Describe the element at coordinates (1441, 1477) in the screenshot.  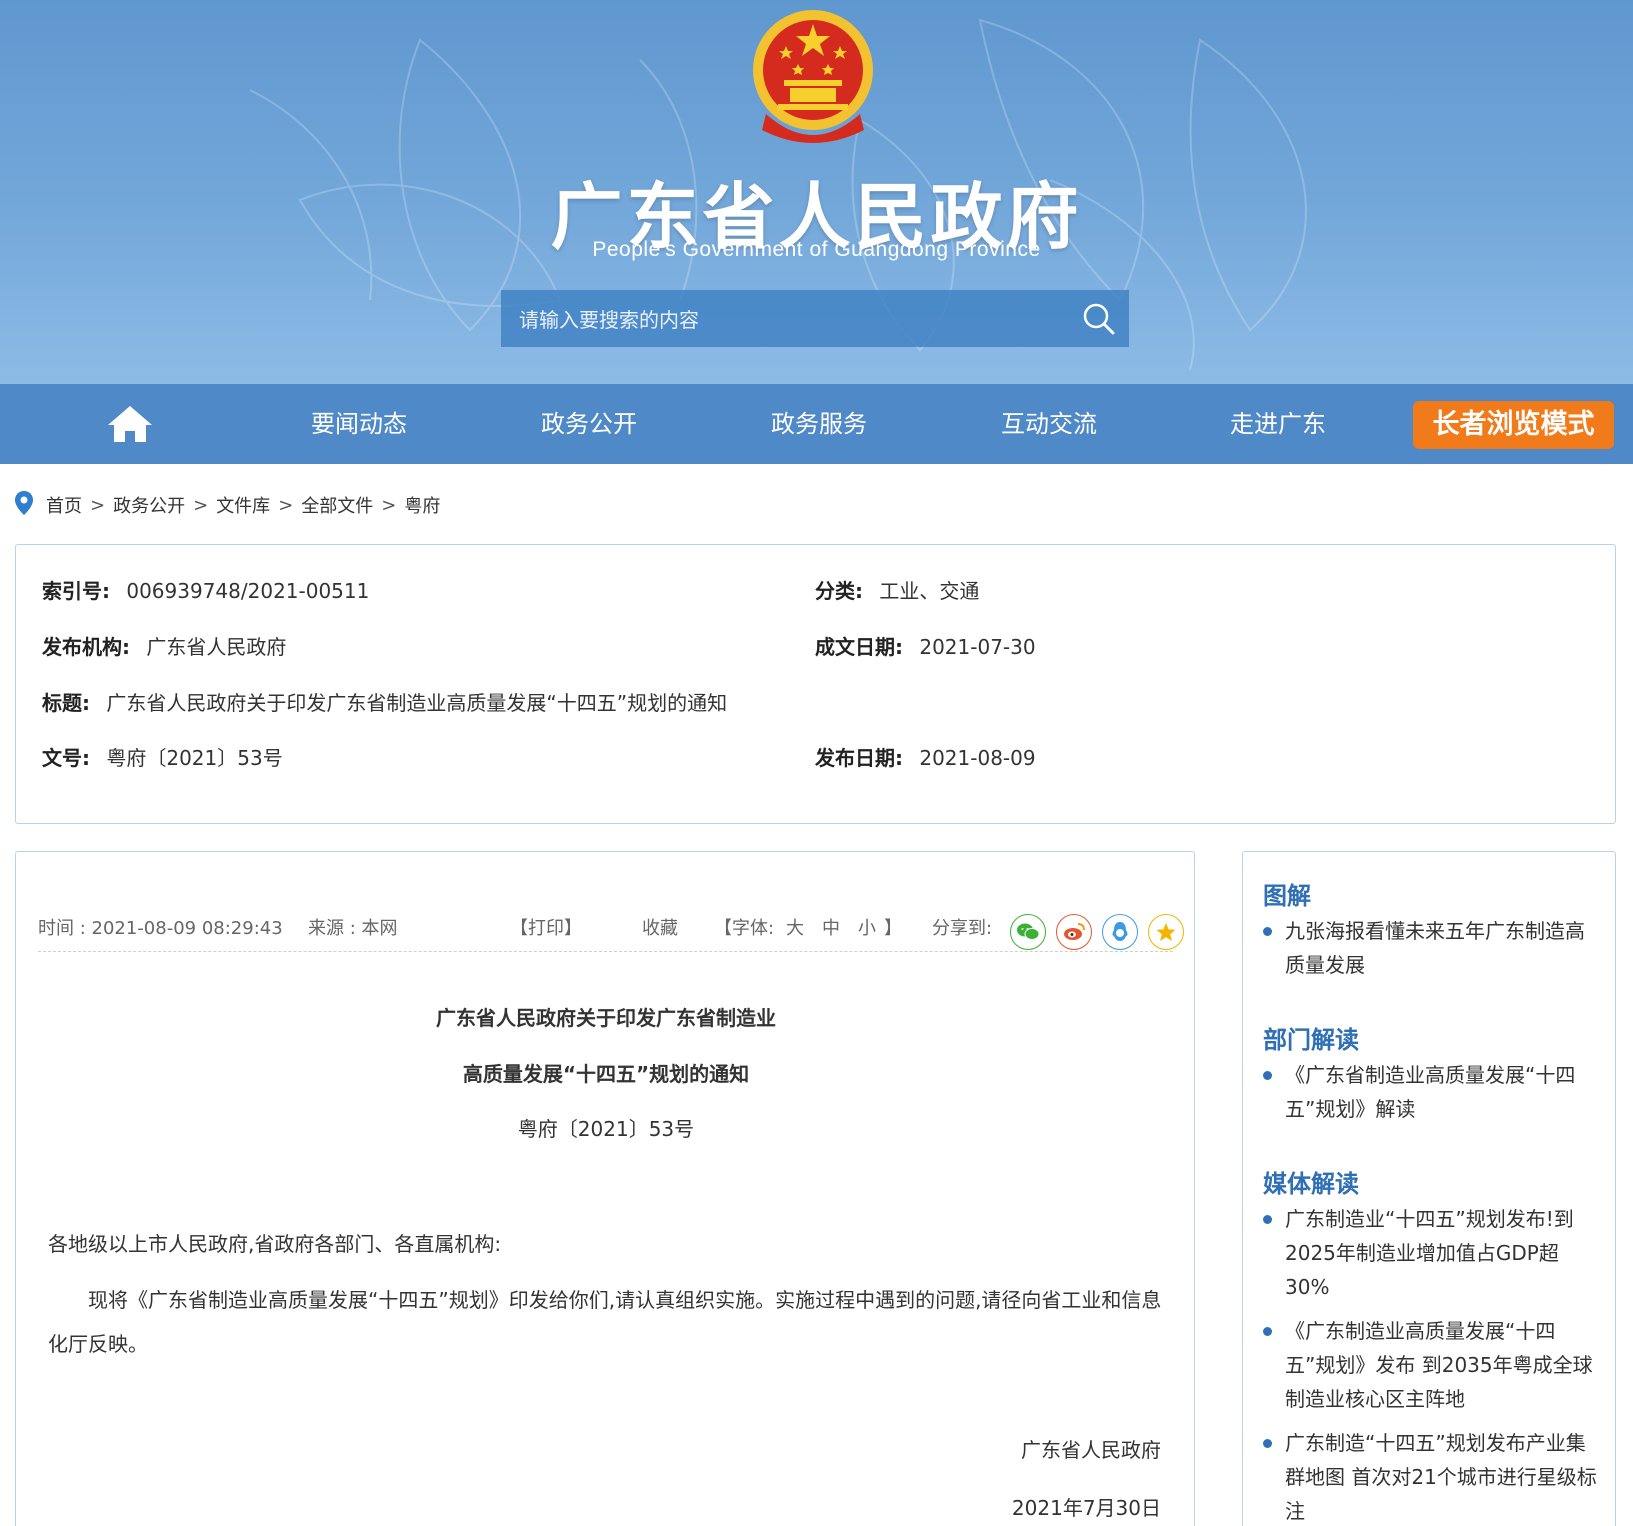
I see `sidebar-link-text: 广东制造“十四五”规划发布产业集群地图 首次对21个城市进行星级标注` at that location.